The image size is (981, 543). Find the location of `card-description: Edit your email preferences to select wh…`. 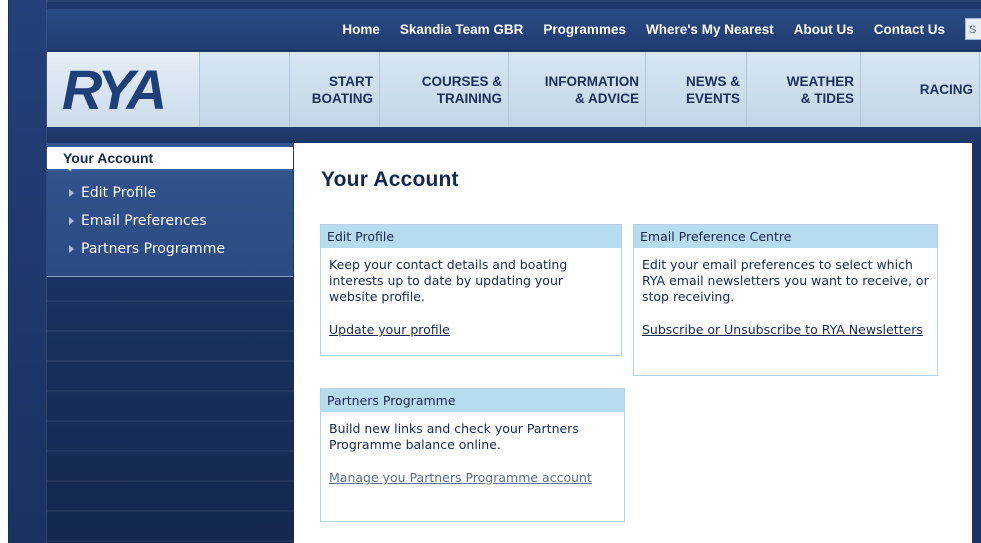

card-description: Edit your email preferences to select wh… is located at coordinates (785, 280).